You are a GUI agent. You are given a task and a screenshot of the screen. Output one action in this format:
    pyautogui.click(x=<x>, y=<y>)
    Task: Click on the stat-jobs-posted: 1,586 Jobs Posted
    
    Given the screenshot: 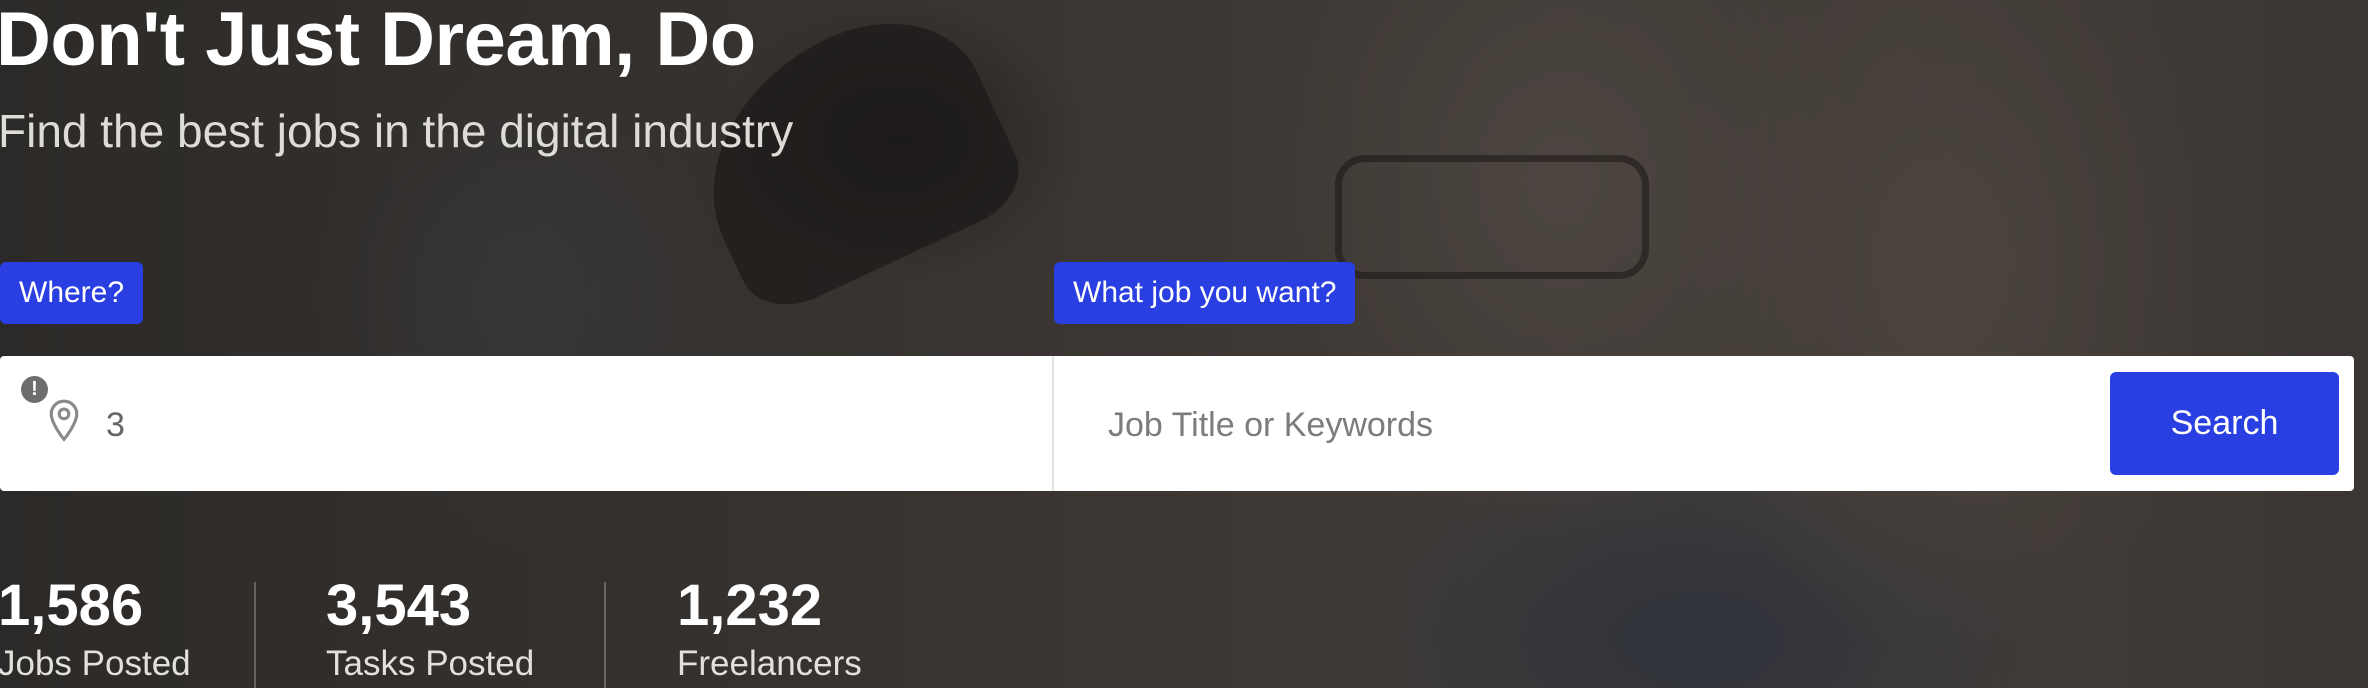 What is the action you would take?
    pyautogui.click(x=95, y=628)
    